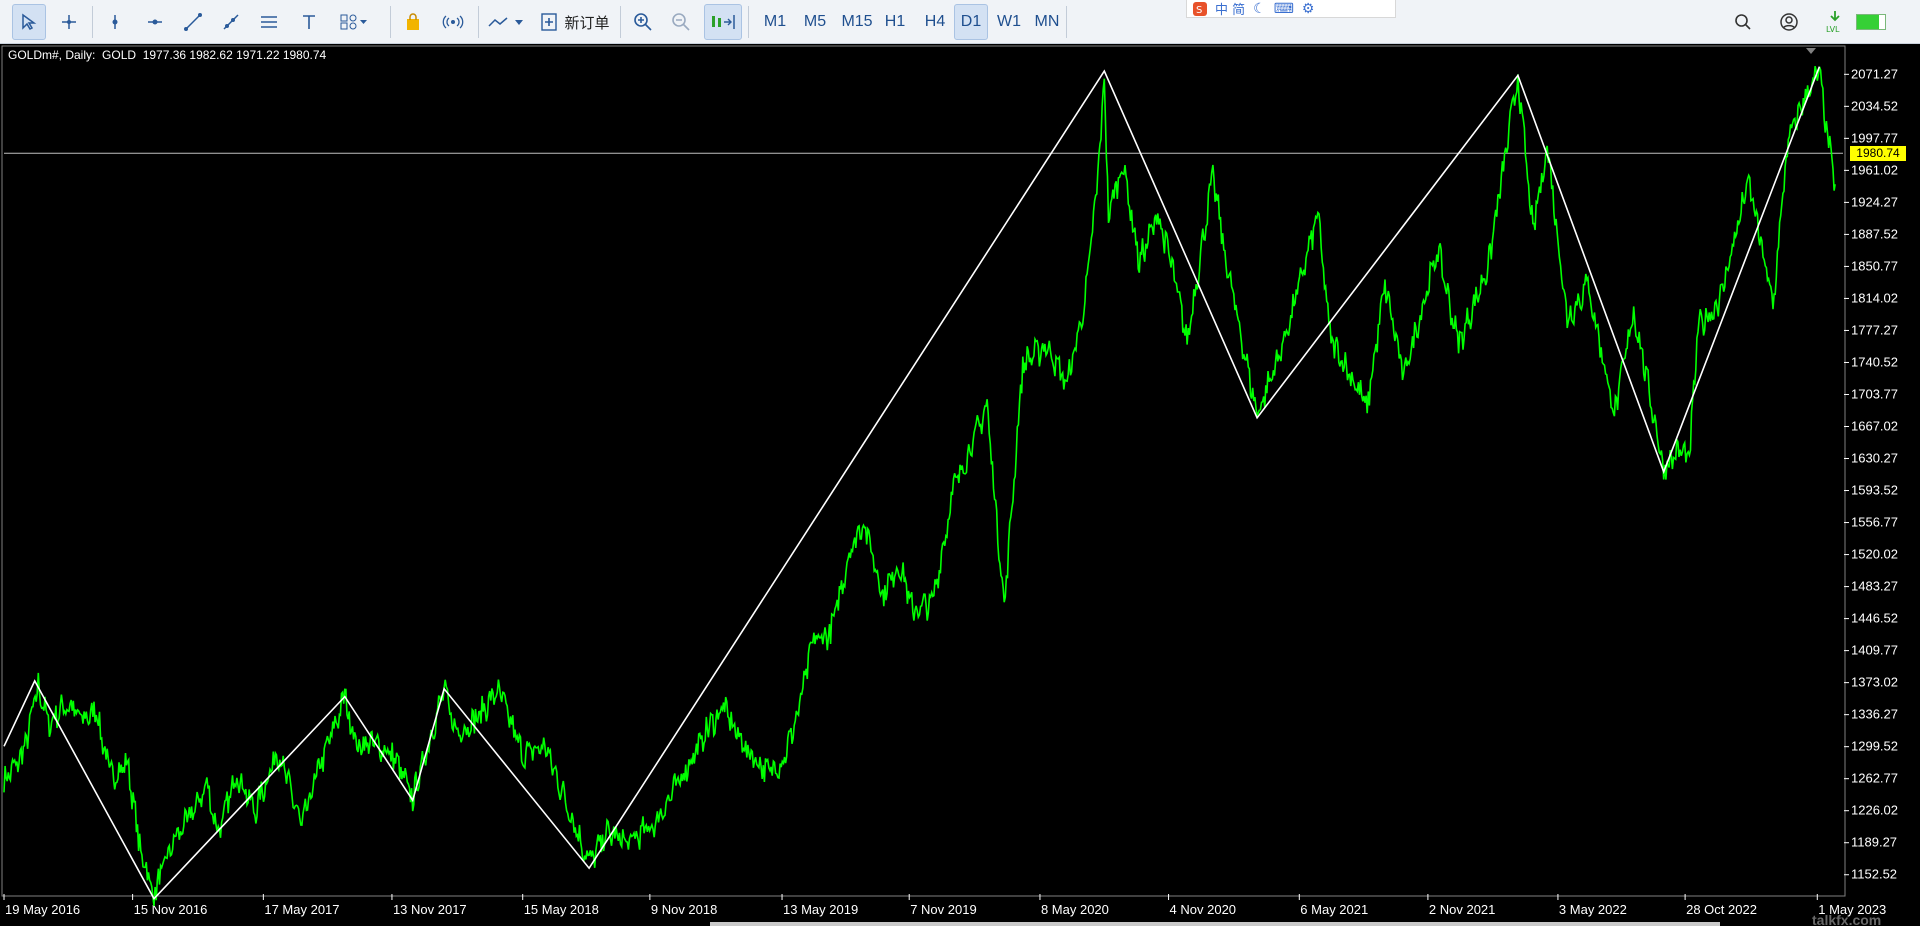 The width and height of the screenshot is (1920, 928). Describe the element at coordinates (1874, 458) in the screenshot. I see `y-tick-label: 1630.27` at that location.